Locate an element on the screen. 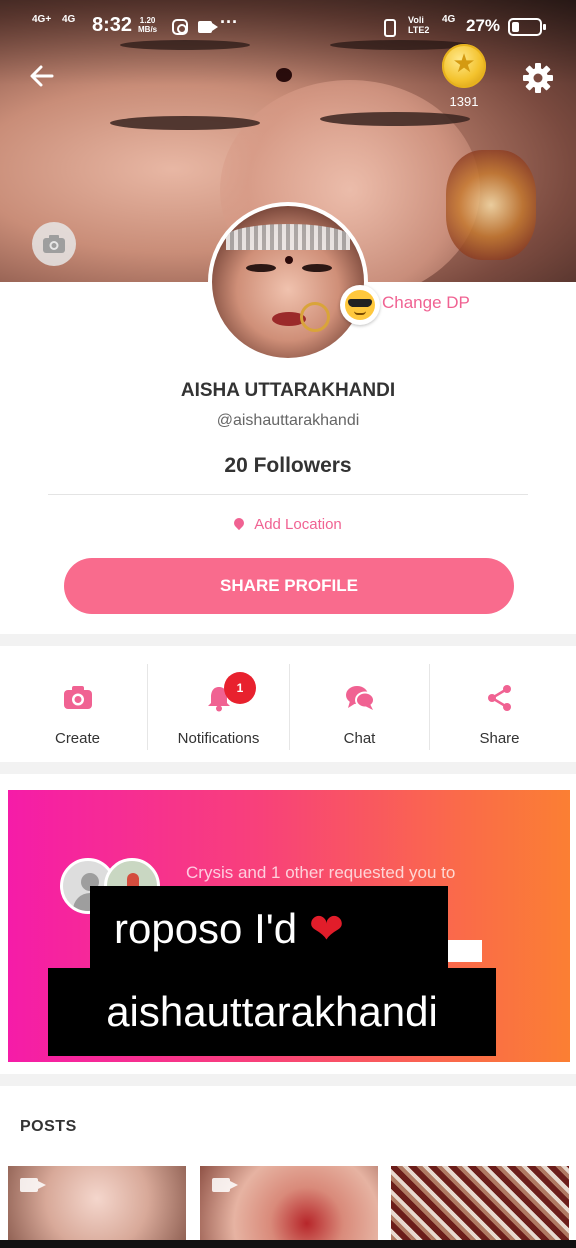 The height and width of the screenshot is (1248, 576). signal-indicator-2: 4G is located at coordinates (69, 19).